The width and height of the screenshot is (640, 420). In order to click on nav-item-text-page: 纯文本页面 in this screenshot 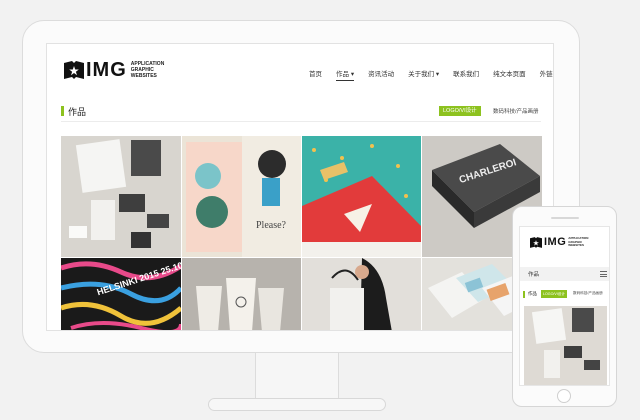, I will do `click(509, 74)`.